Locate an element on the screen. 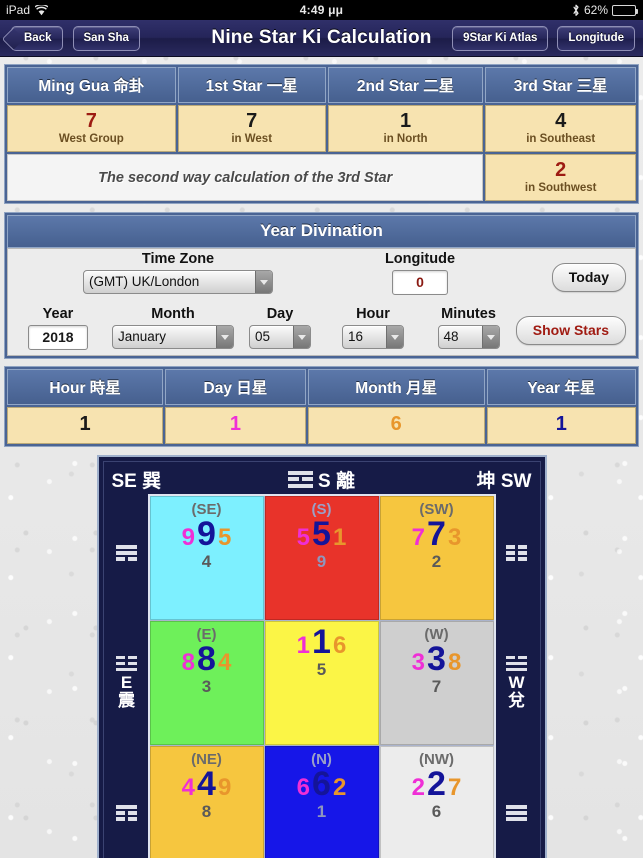 The height and width of the screenshot is (858, 643). today-button: Today is located at coordinates (588, 277).